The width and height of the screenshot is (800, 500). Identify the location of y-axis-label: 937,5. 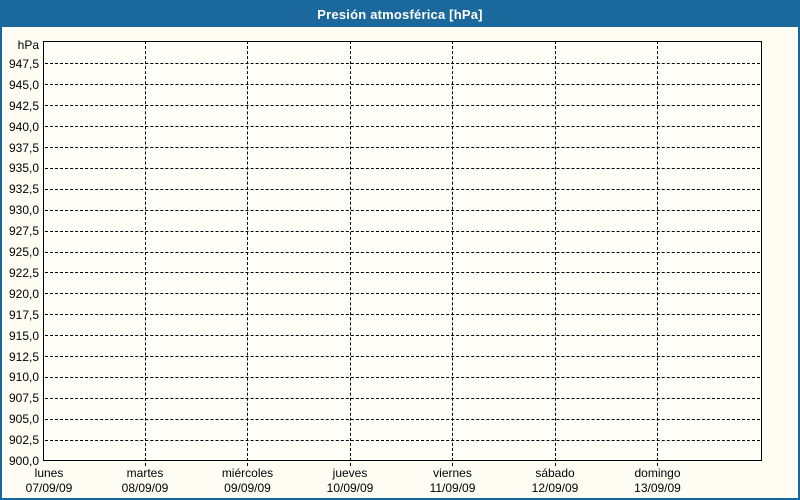
(23, 147).